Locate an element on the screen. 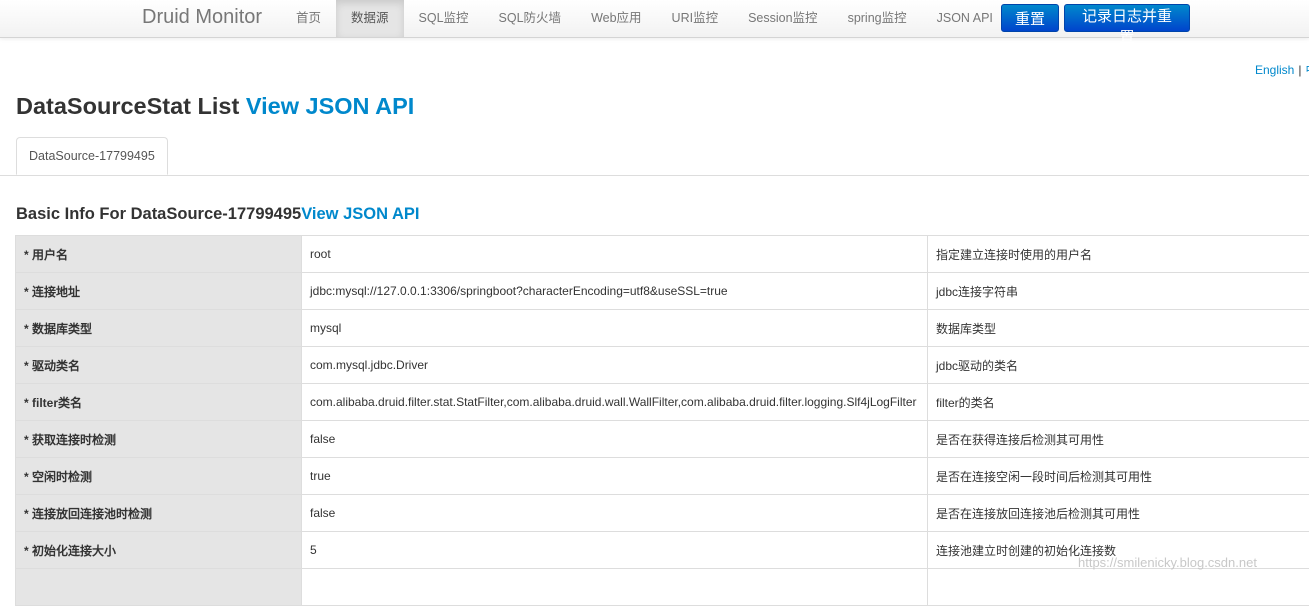 Image resolution: width=1309 pixels, height=606 pixels. row-description: jdbc连接字符串 is located at coordinates (1118, 291).